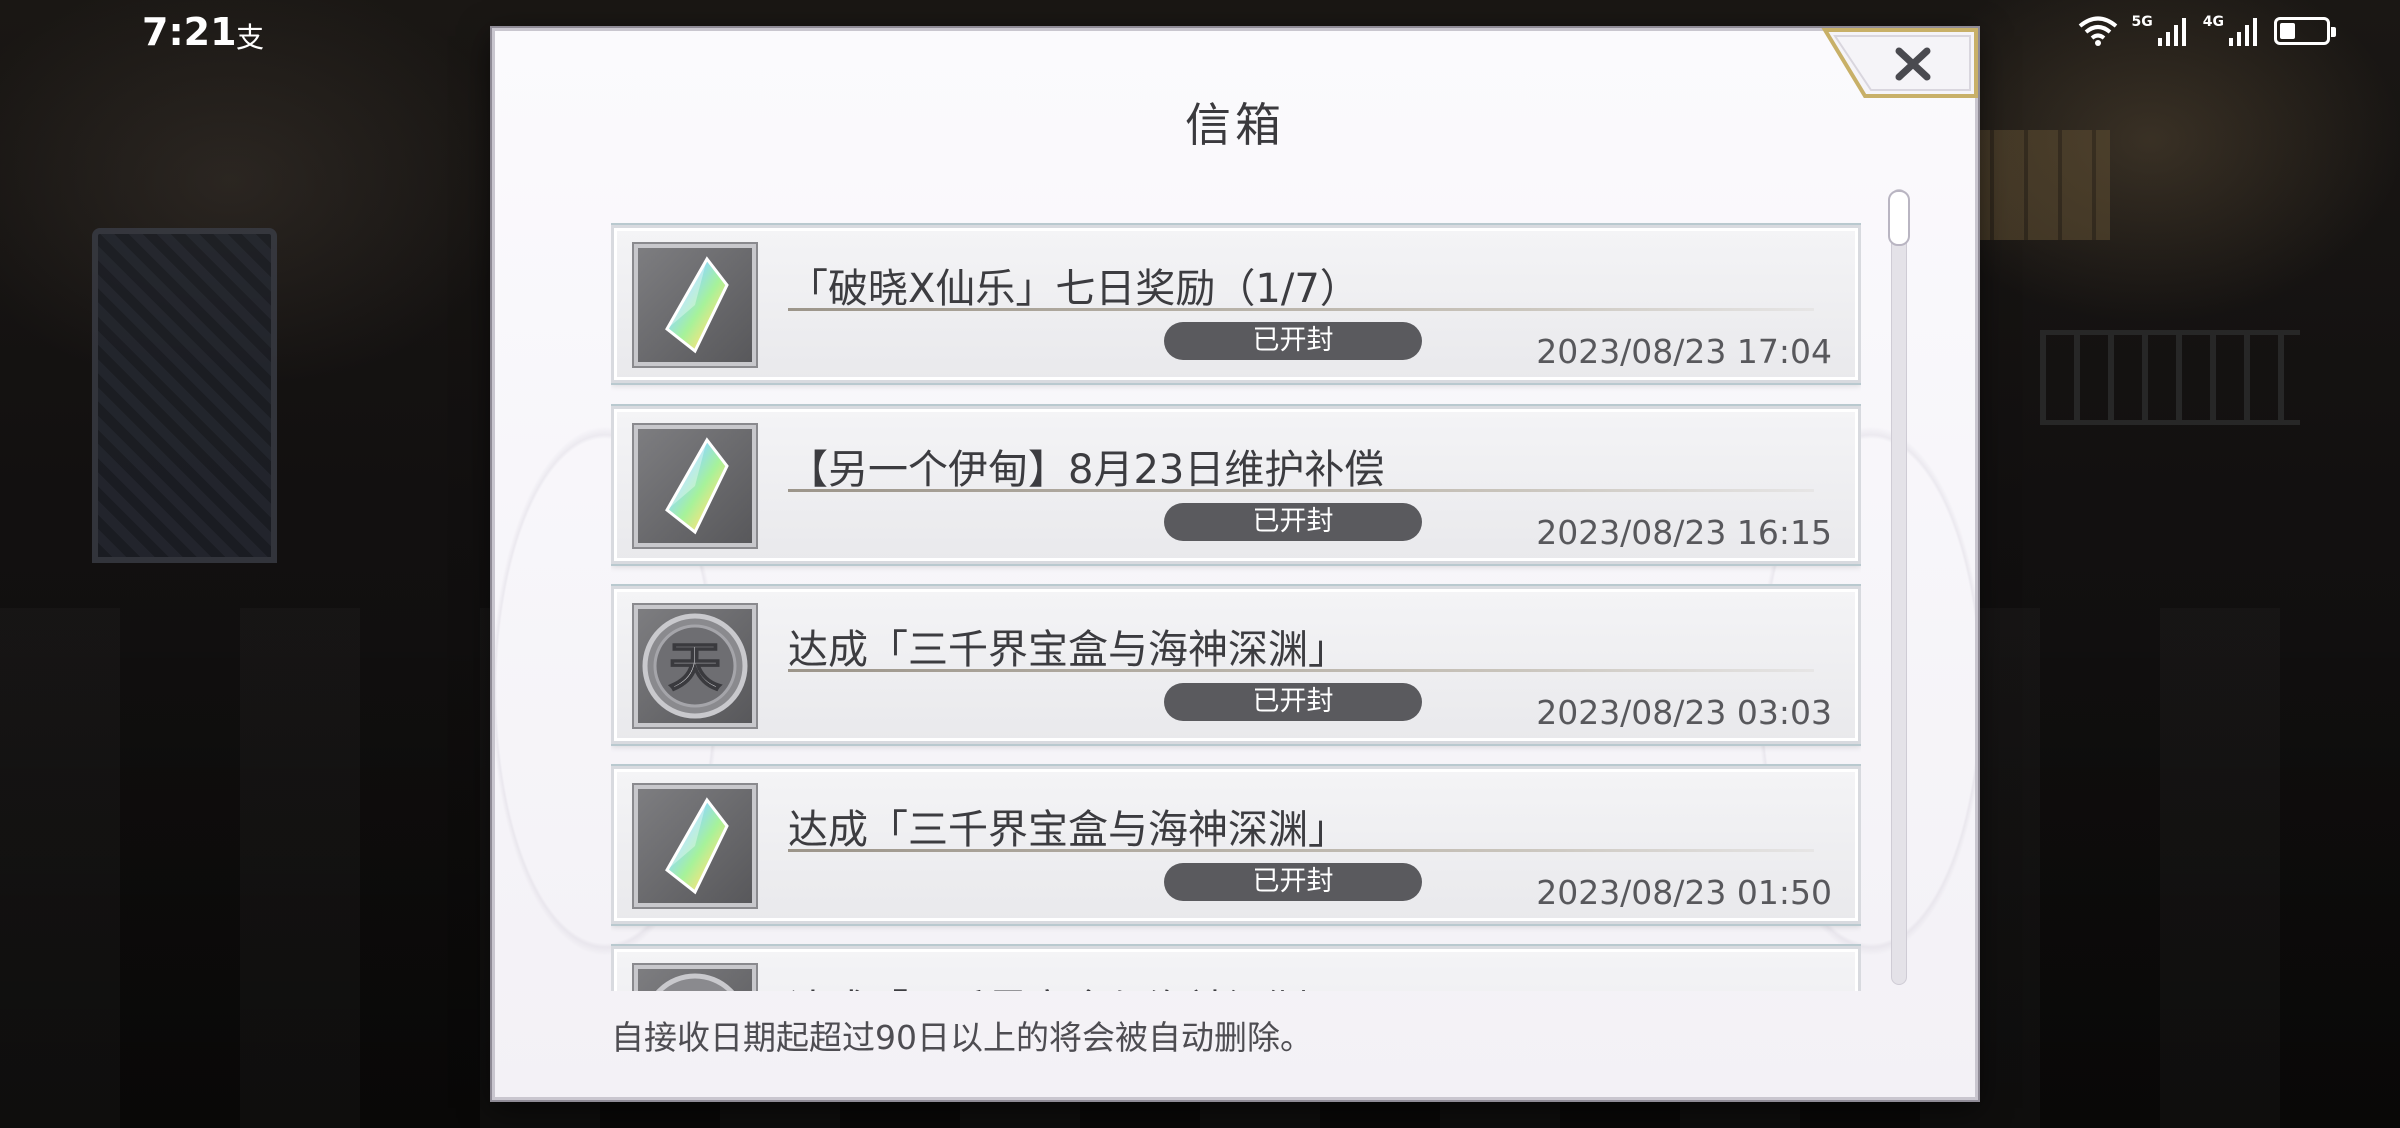 The width and height of the screenshot is (2400, 1128). What do you see at coordinates (2213, 22) in the screenshot?
I see `signal-2-label: 4G` at bounding box center [2213, 22].